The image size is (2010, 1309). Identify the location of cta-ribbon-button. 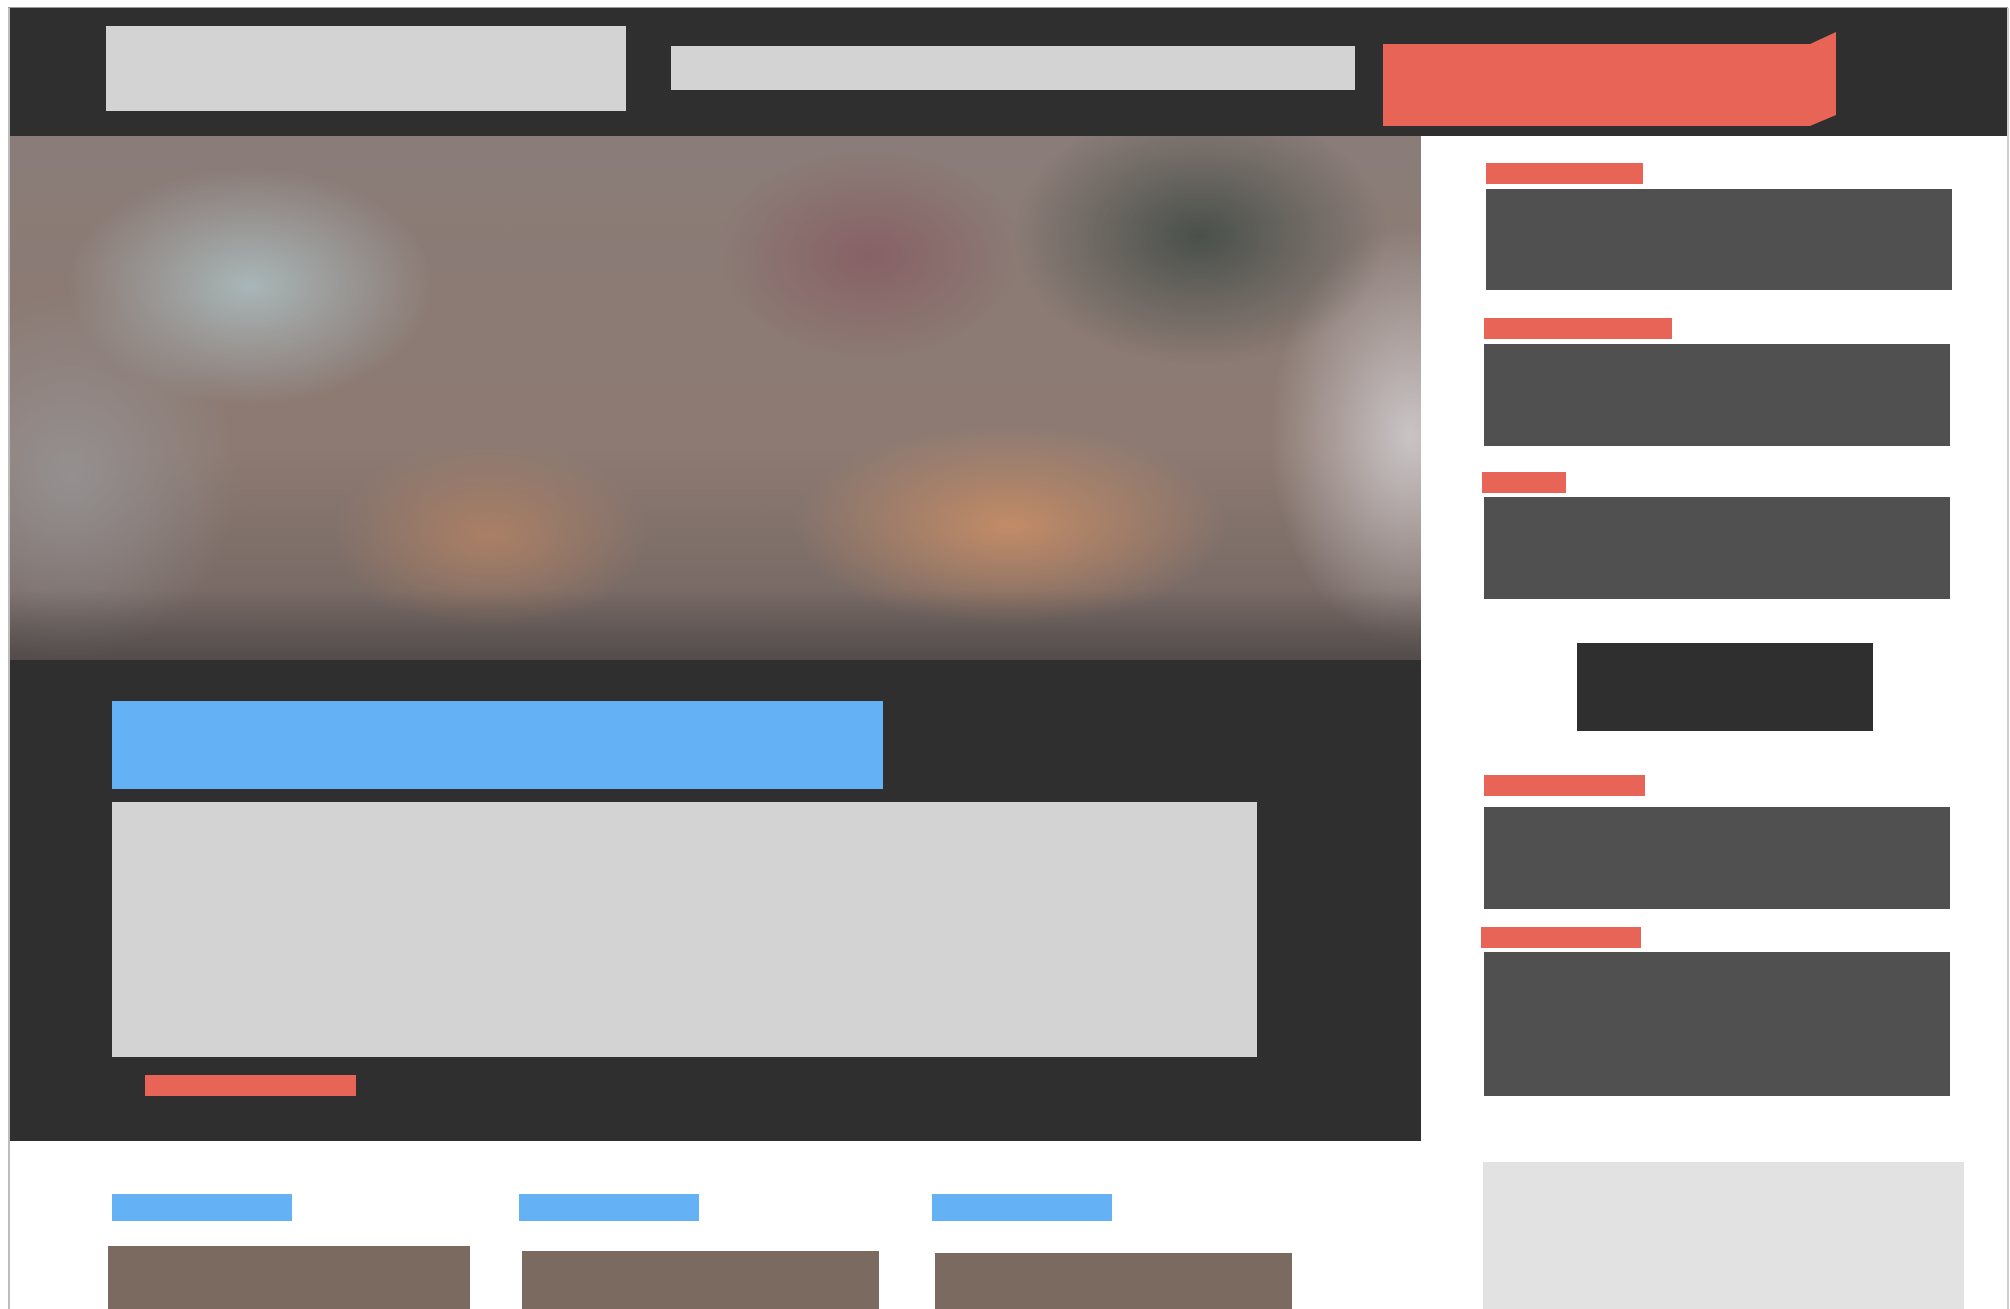
(1609, 79).